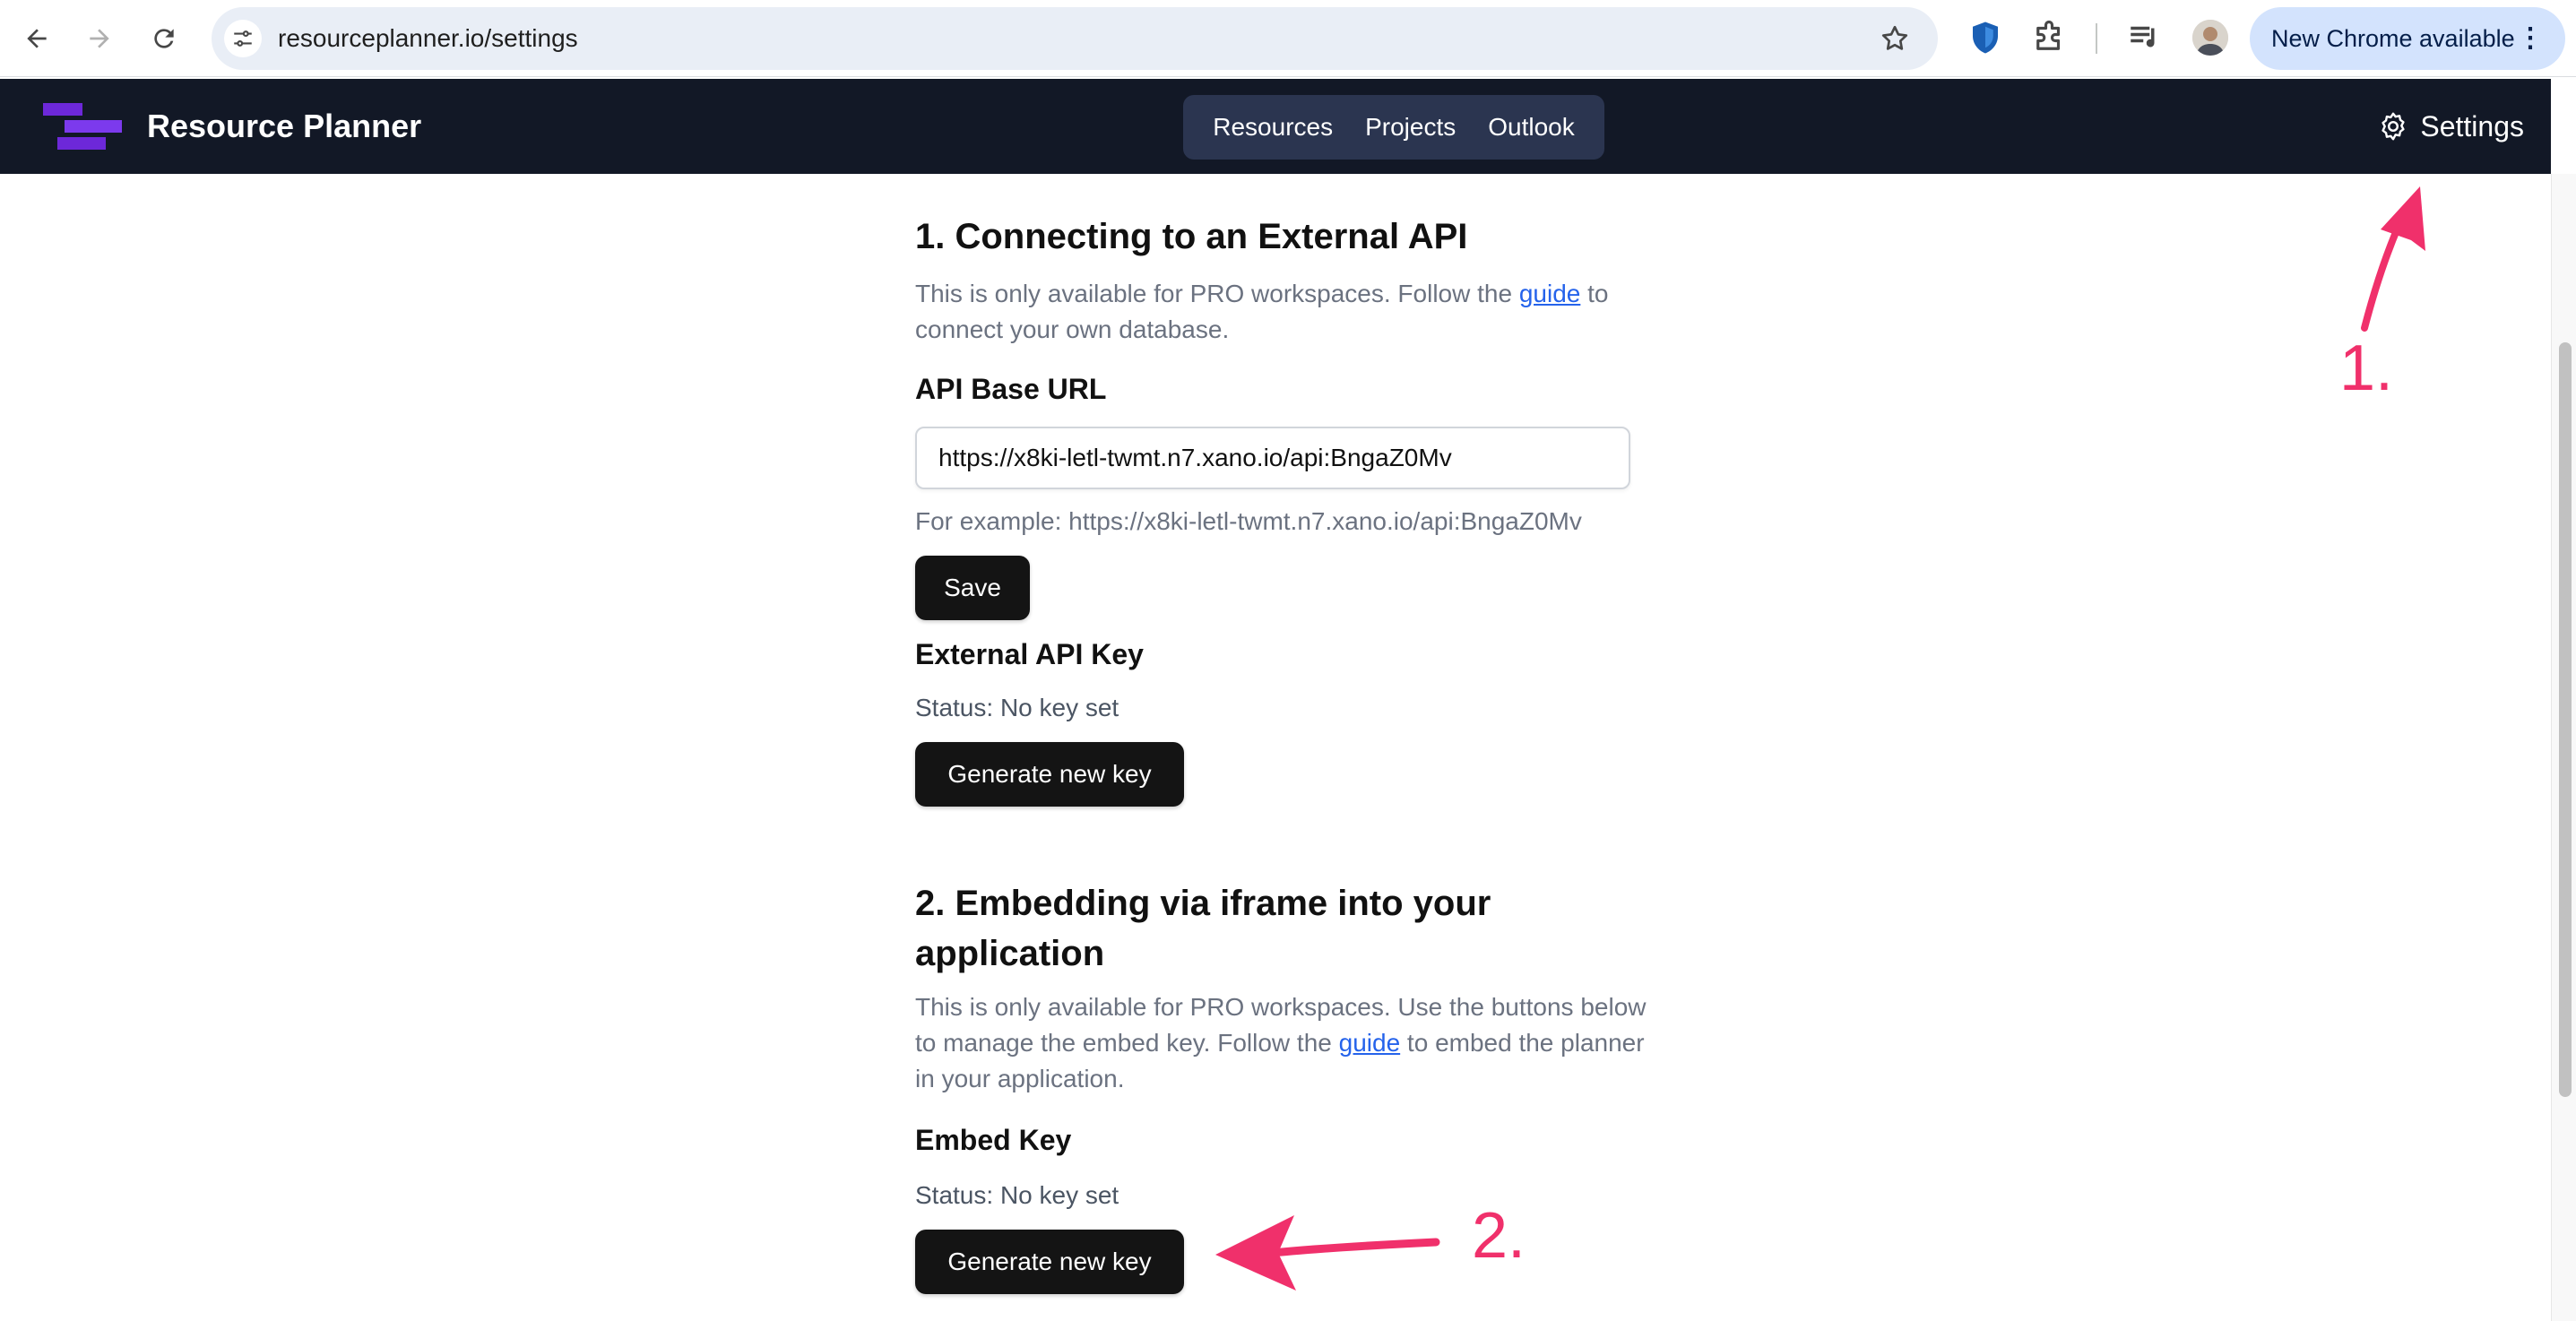 This screenshot has height=1321, width=2576. Describe the element at coordinates (2366, 368) in the screenshot. I see `annotation-step-1: 1.` at that location.